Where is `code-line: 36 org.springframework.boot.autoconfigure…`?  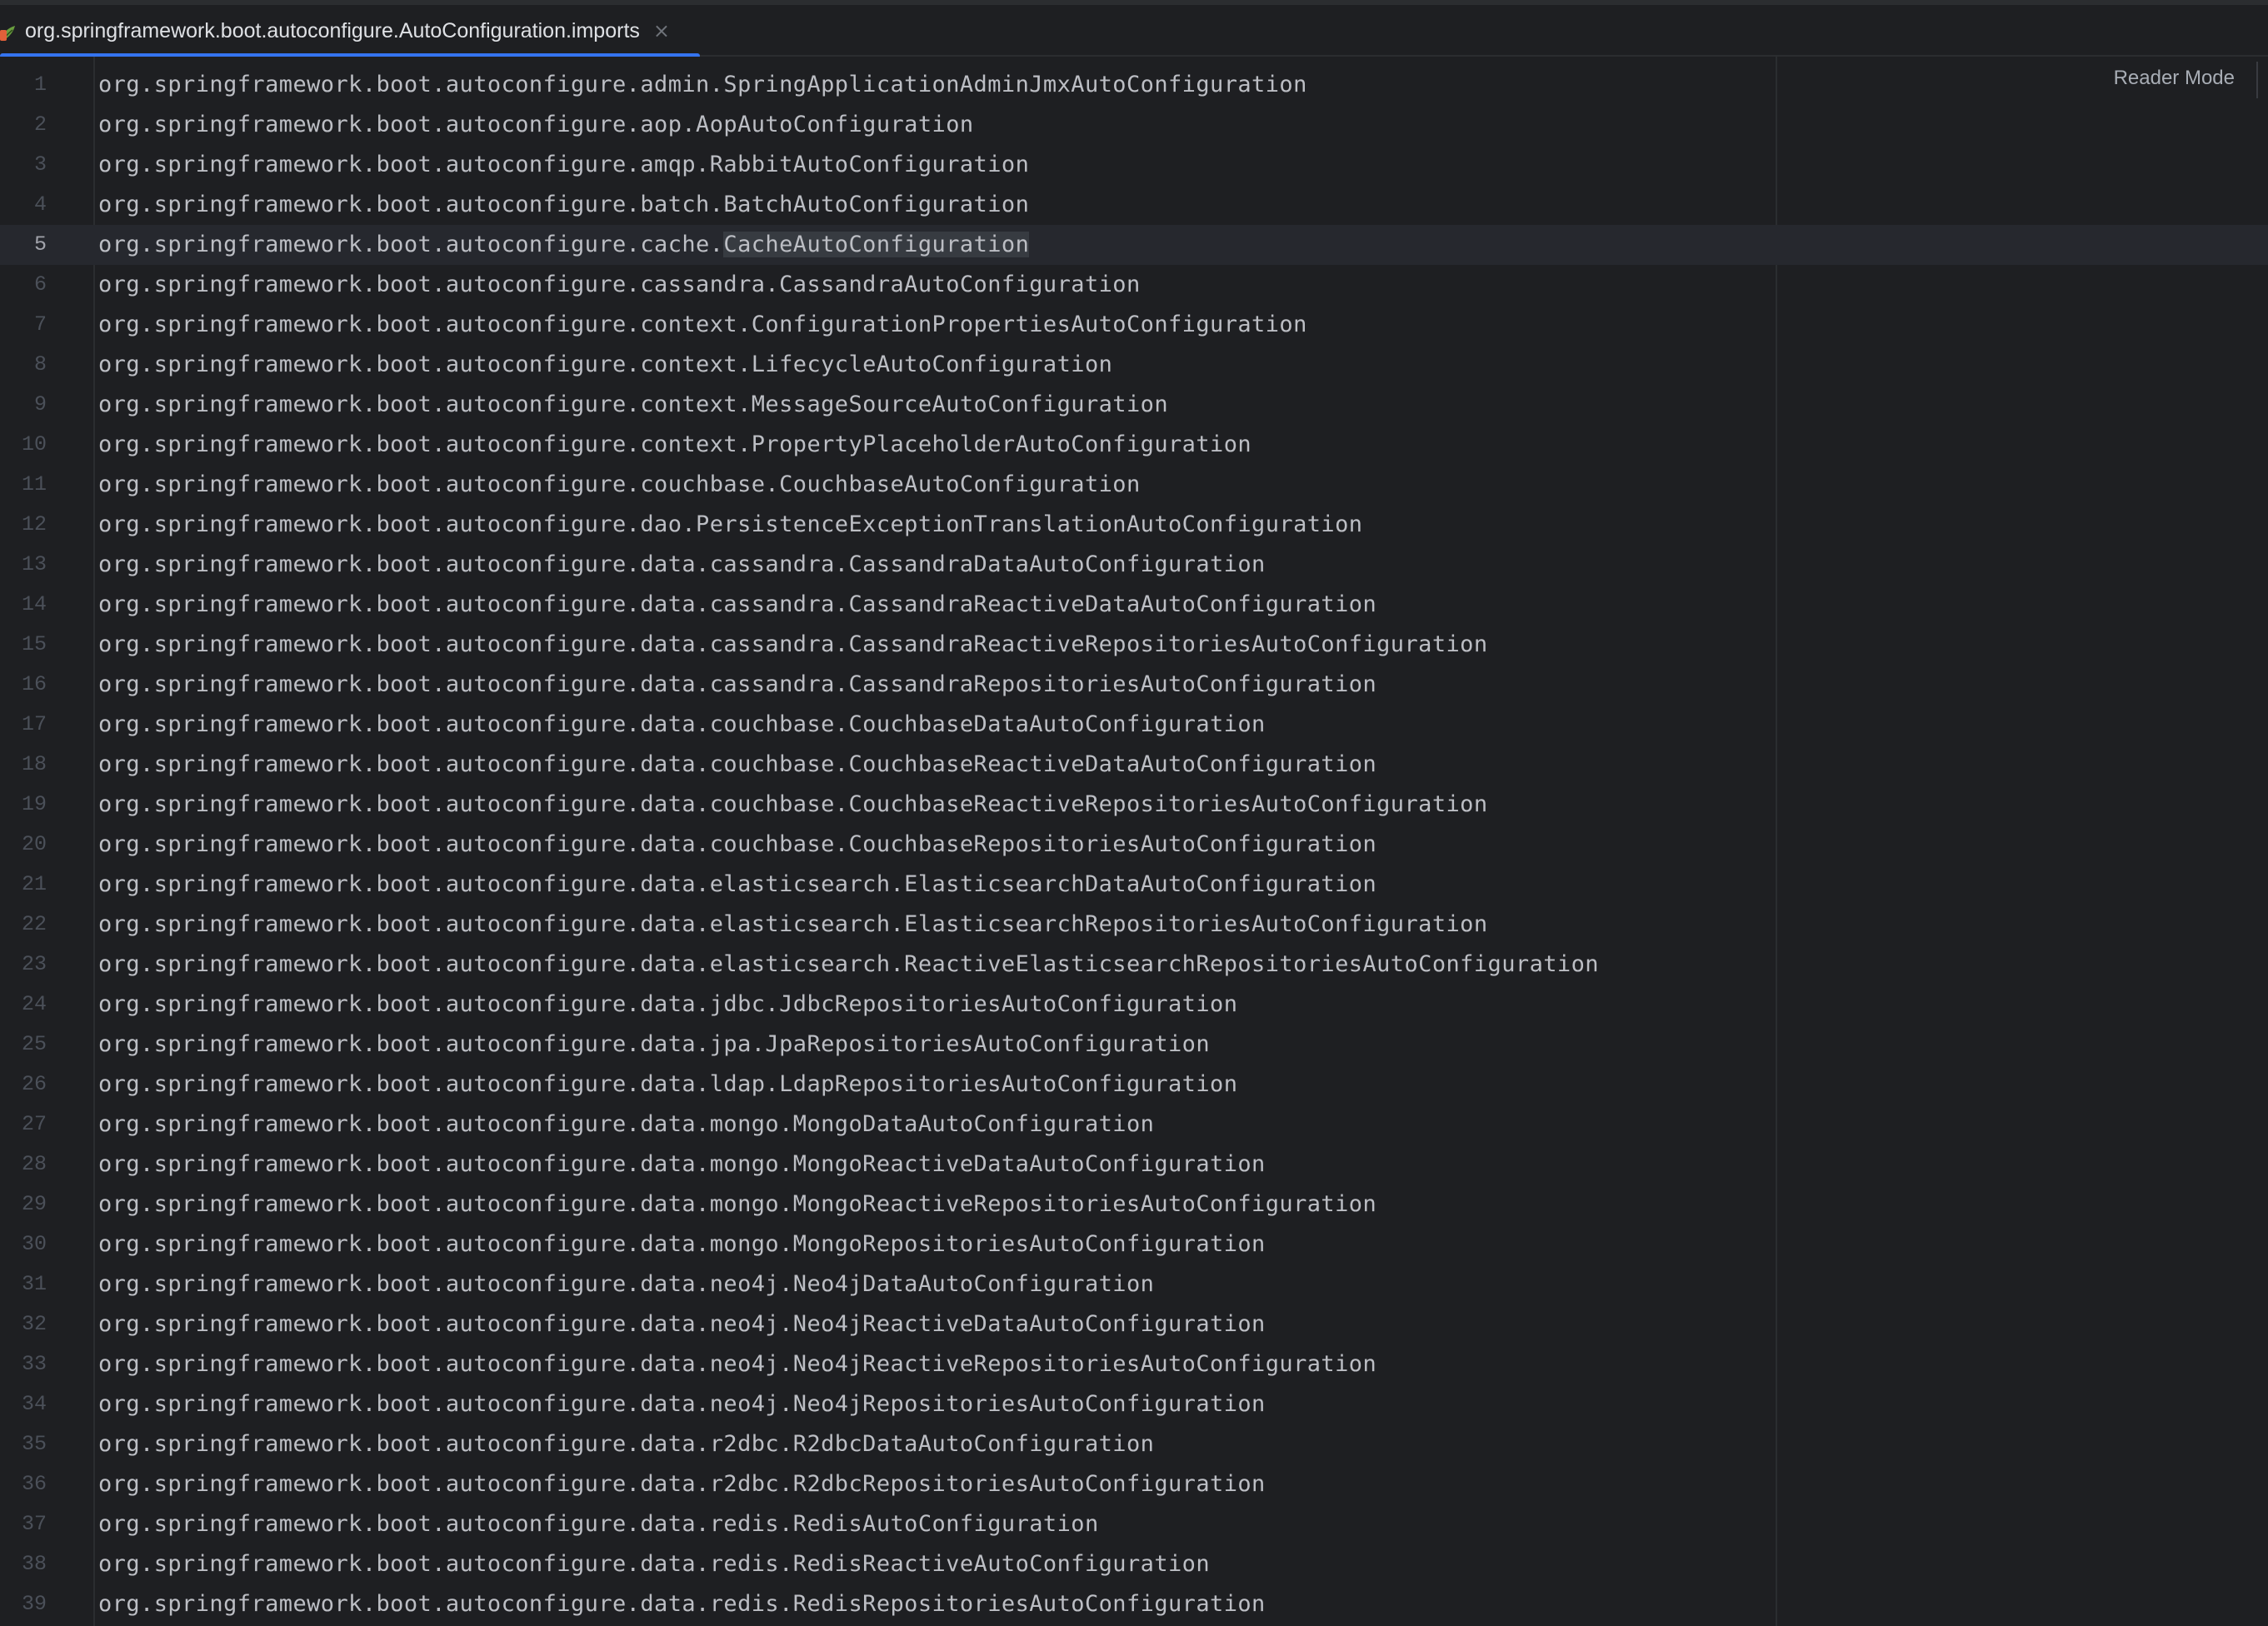 code-line: 36 org.springframework.boot.autoconfigure… is located at coordinates (1134, 1484).